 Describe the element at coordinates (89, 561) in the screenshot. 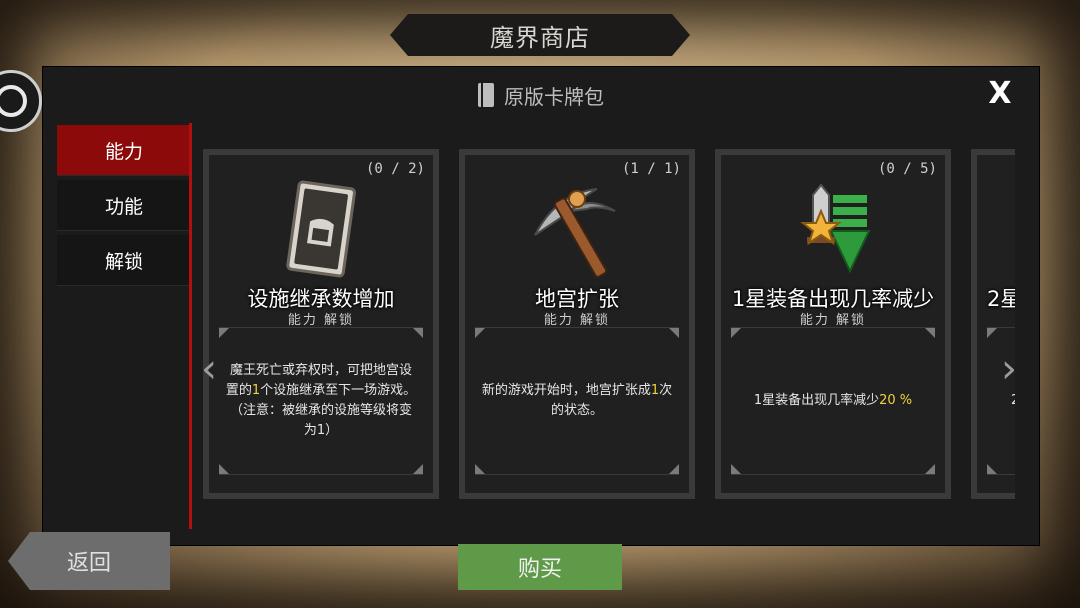

I see `back-button: 返回` at that location.